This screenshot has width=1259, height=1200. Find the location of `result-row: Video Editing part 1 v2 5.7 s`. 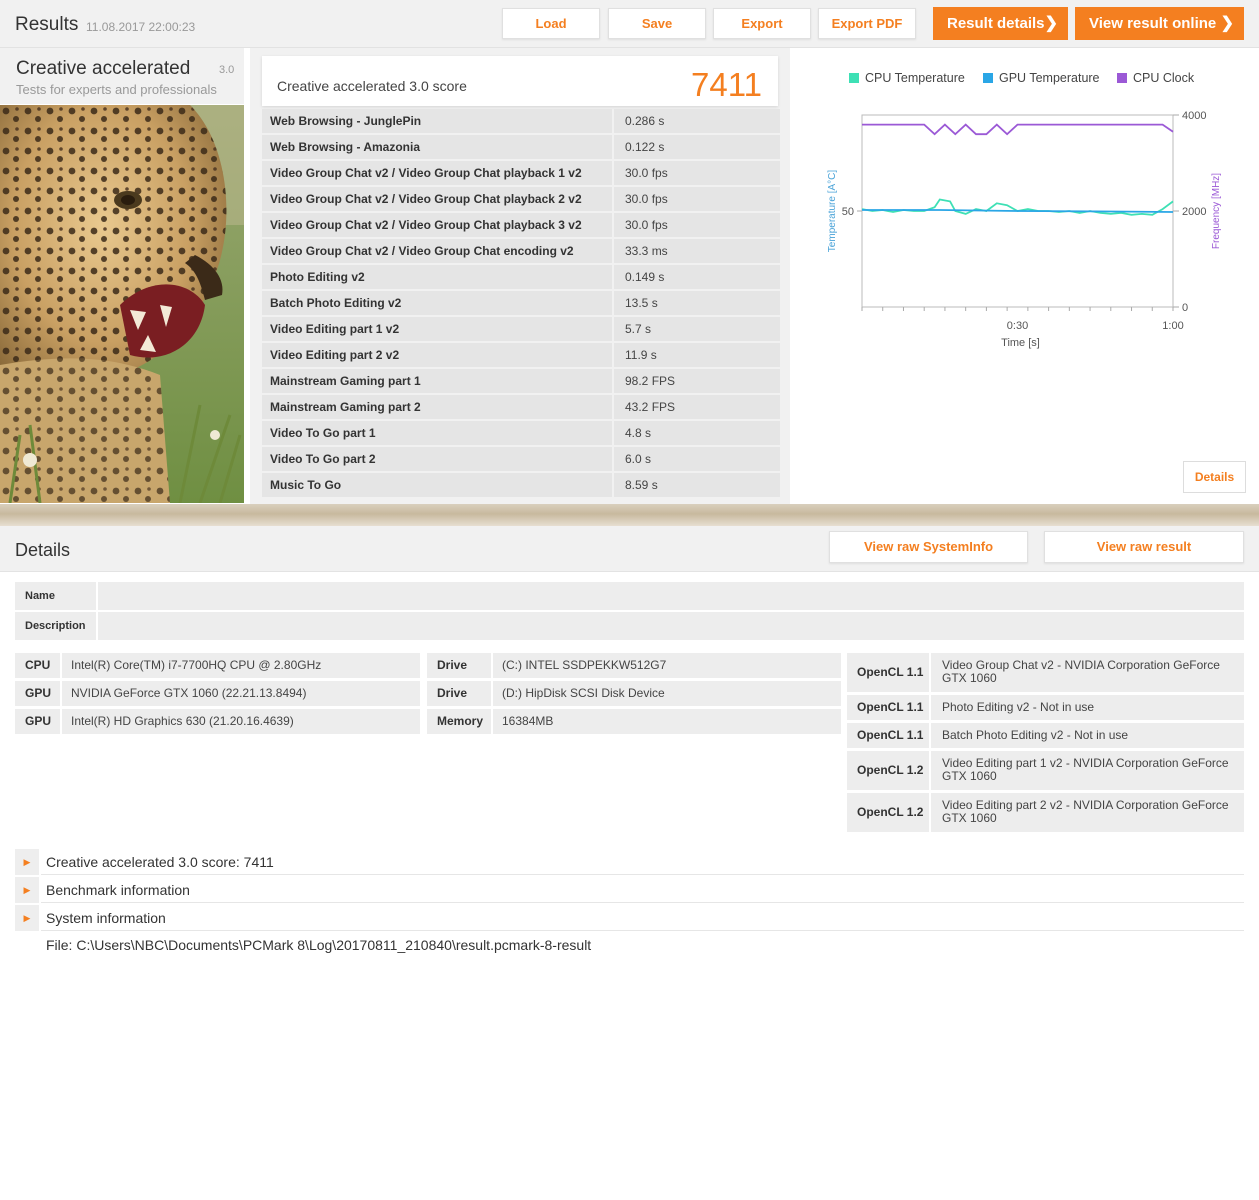

result-row: Video Editing part 1 v2 5.7 s is located at coordinates (521, 329).